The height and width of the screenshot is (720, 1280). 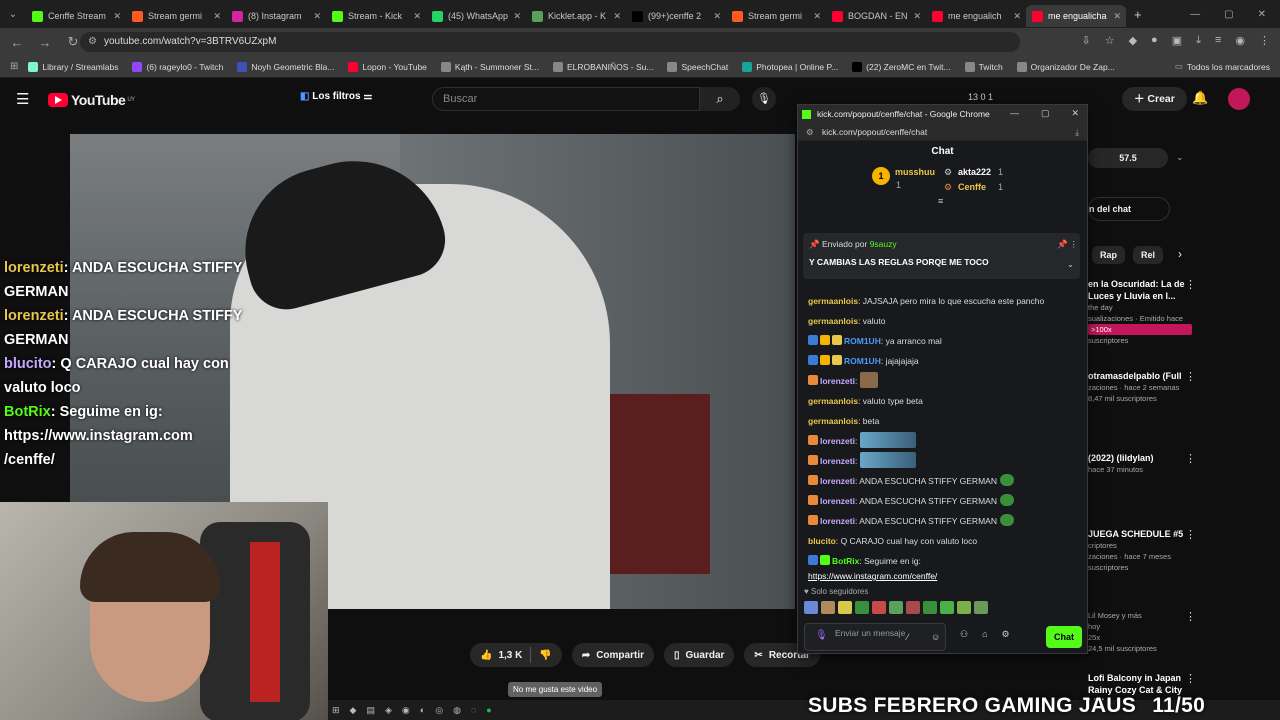 What do you see at coordinates (336, 710) in the screenshot?
I see `windows-icon: ⊞` at bounding box center [336, 710].